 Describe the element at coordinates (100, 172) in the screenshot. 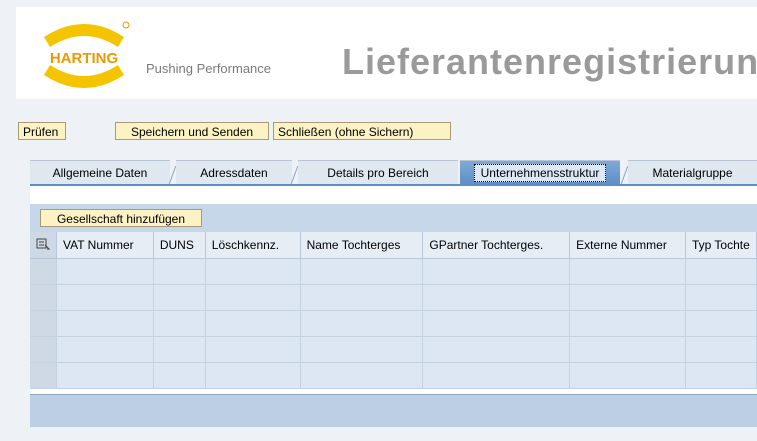

I see `tab-general-data: Allgemeine Daten` at that location.